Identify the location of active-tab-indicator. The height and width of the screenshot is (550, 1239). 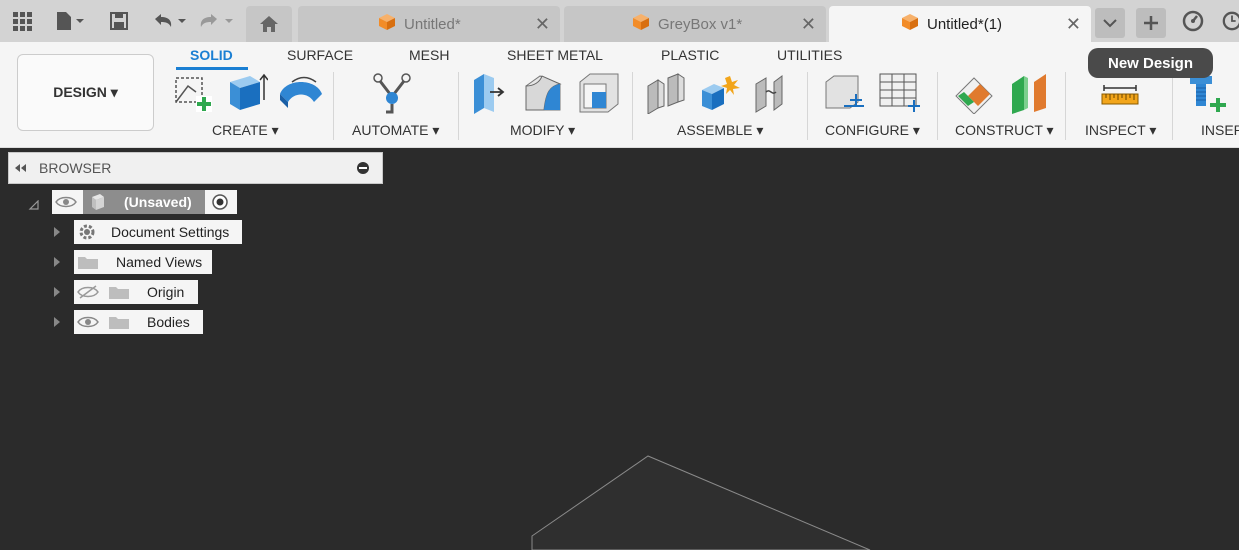
(212, 68).